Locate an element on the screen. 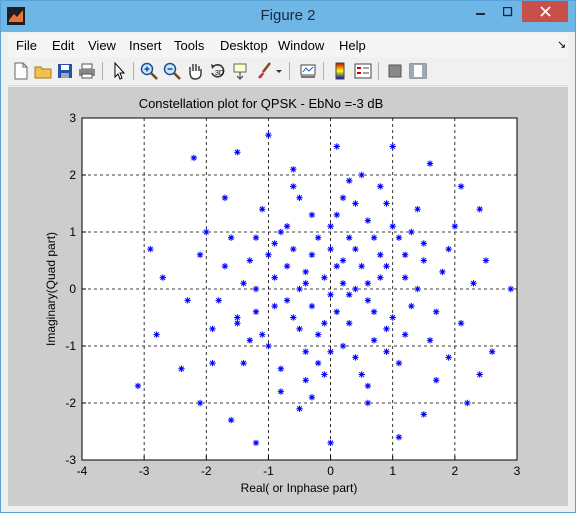 The width and height of the screenshot is (576, 513). menu-file: File is located at coordinates (26, 45).